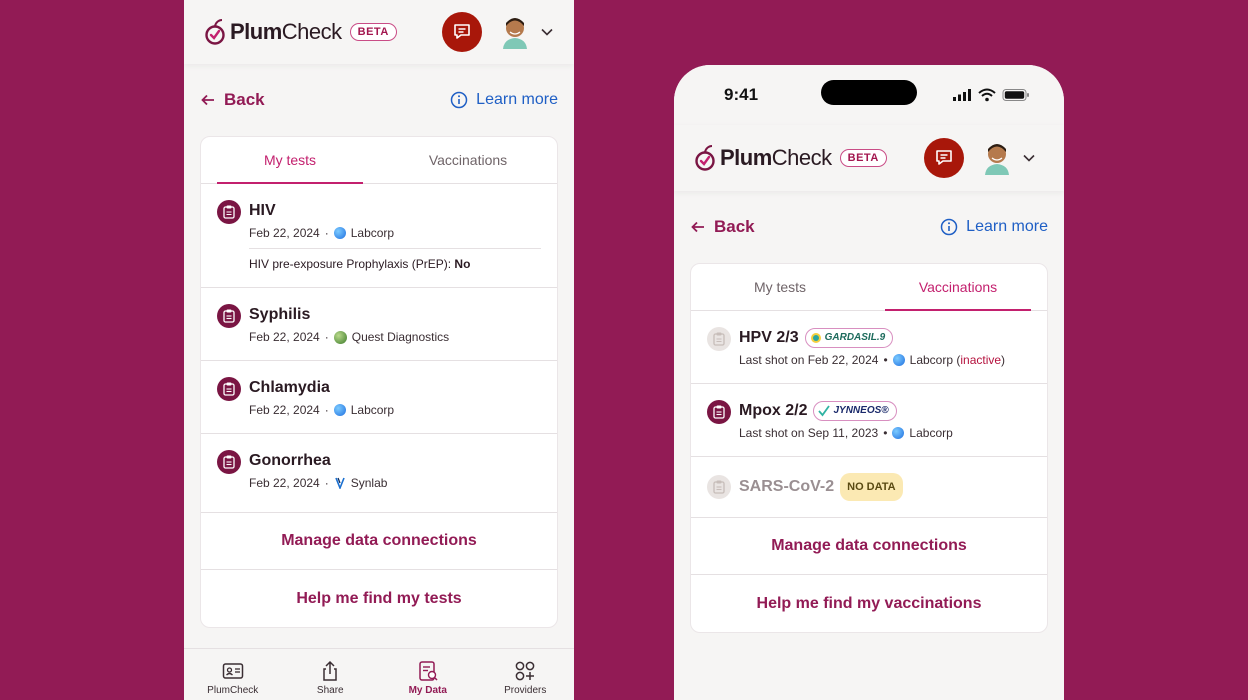  Describe the element at coordinates (962, 95) in the screenshot. I see `signal-icon` at that location.